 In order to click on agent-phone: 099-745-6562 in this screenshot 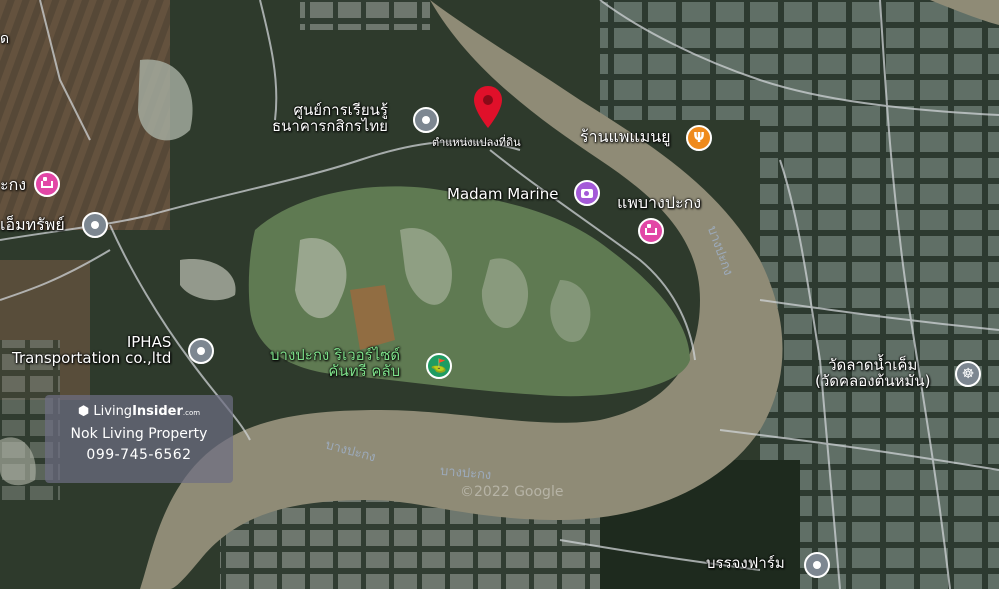, I will do `click(139, 455)`.